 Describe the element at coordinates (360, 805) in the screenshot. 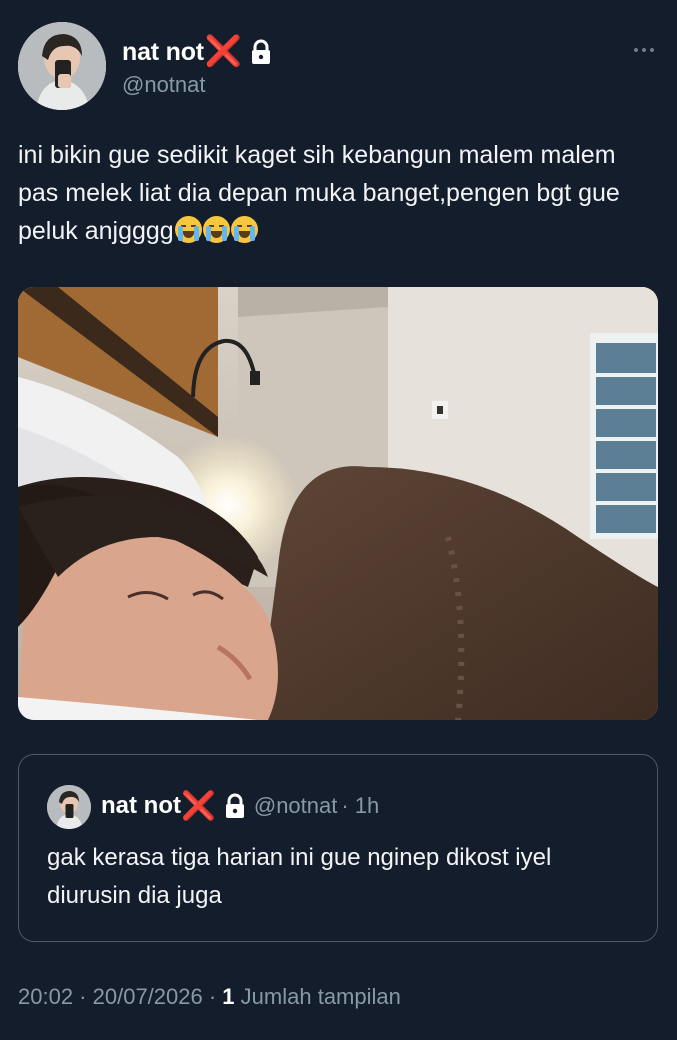

I see `quote-timestamp: · 1h` at that location.